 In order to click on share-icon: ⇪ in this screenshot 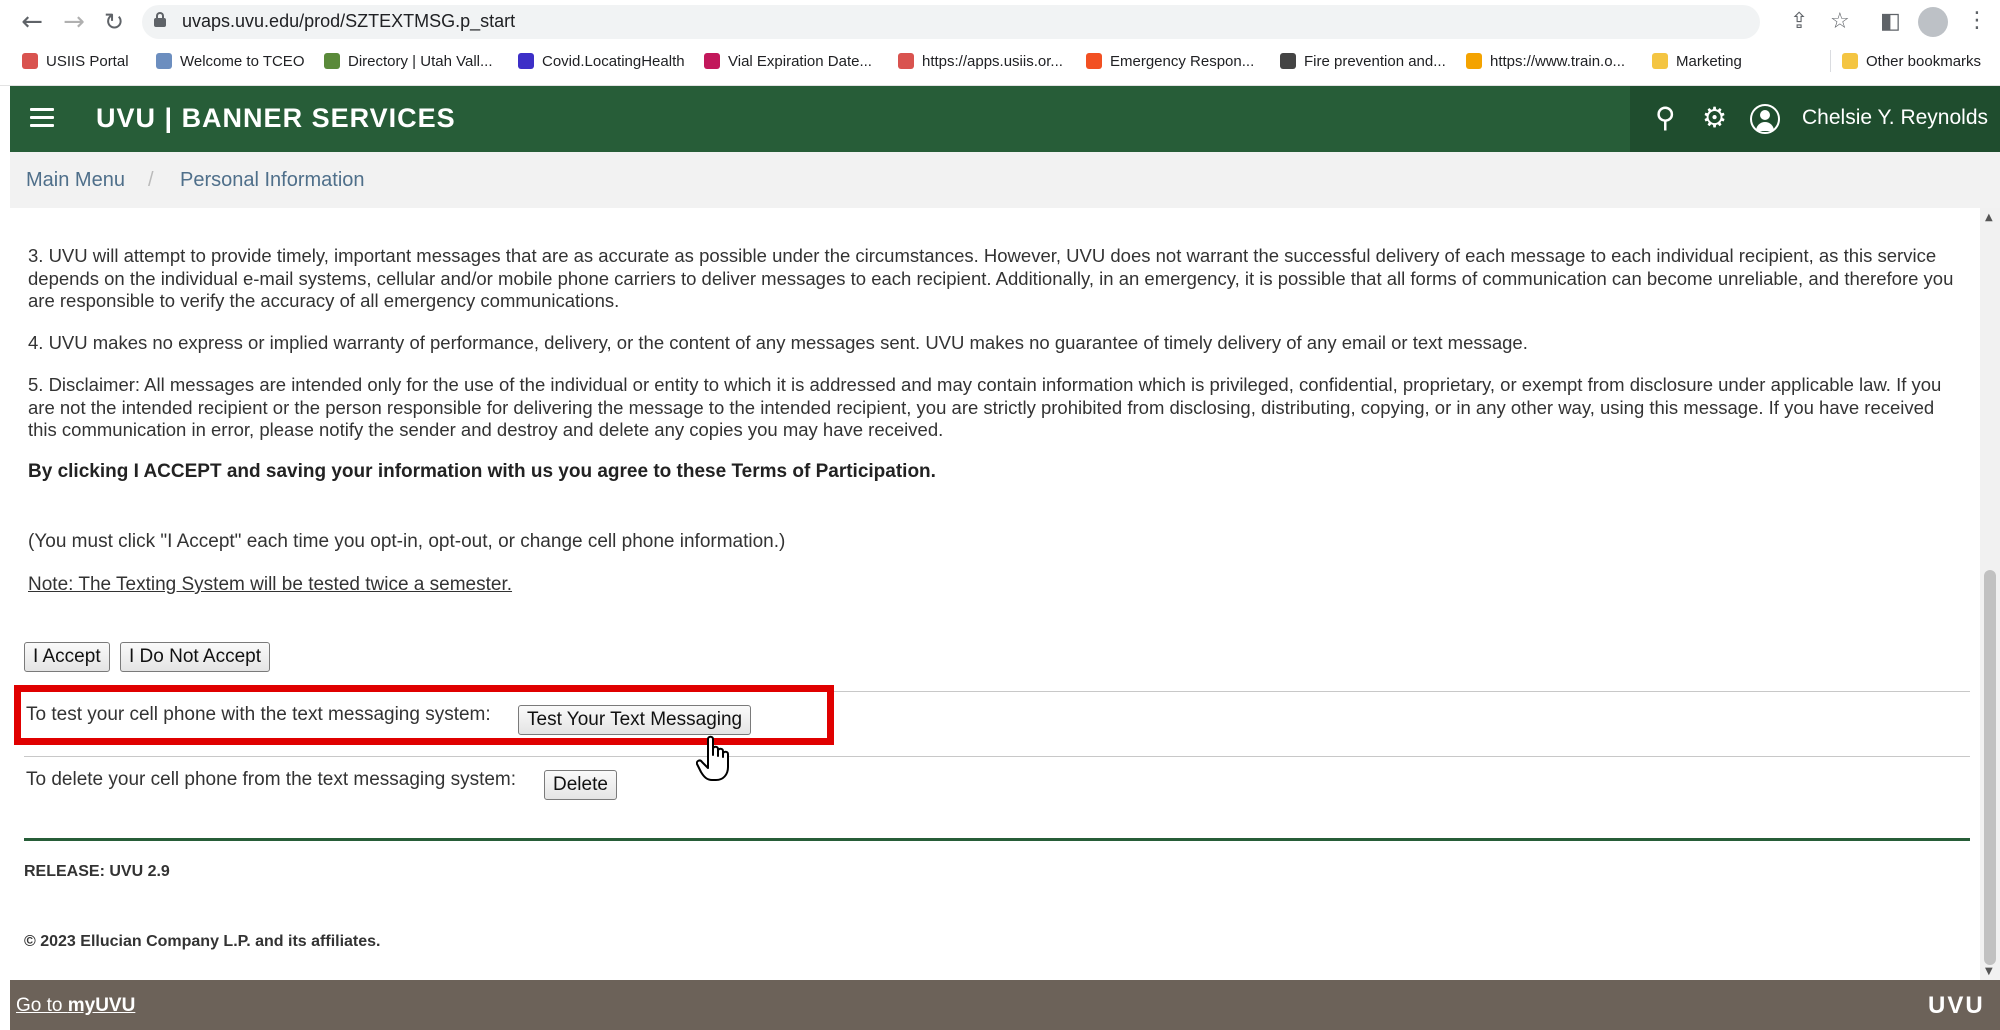, I will do `click(1799, 22)`.